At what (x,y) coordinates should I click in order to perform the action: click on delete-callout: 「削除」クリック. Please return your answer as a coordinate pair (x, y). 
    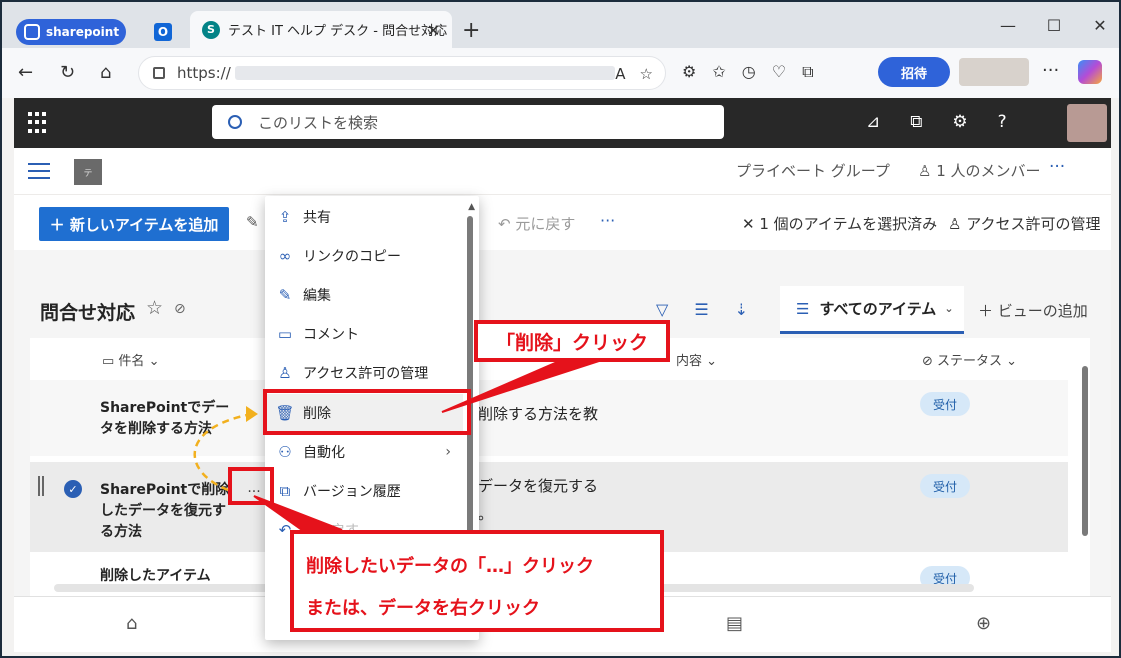
    Looking at the image, I should click on (572, 341).